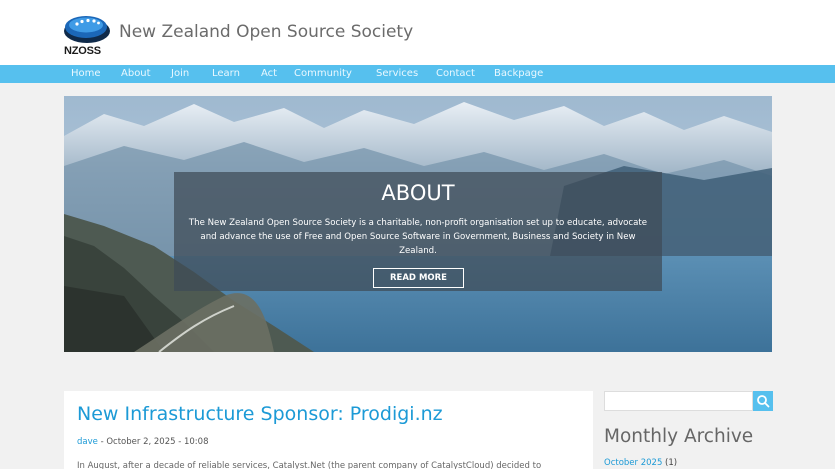 This screenshot has height=469, width=835. I want to click on logo-text: NZOSS, so click(82, 51).